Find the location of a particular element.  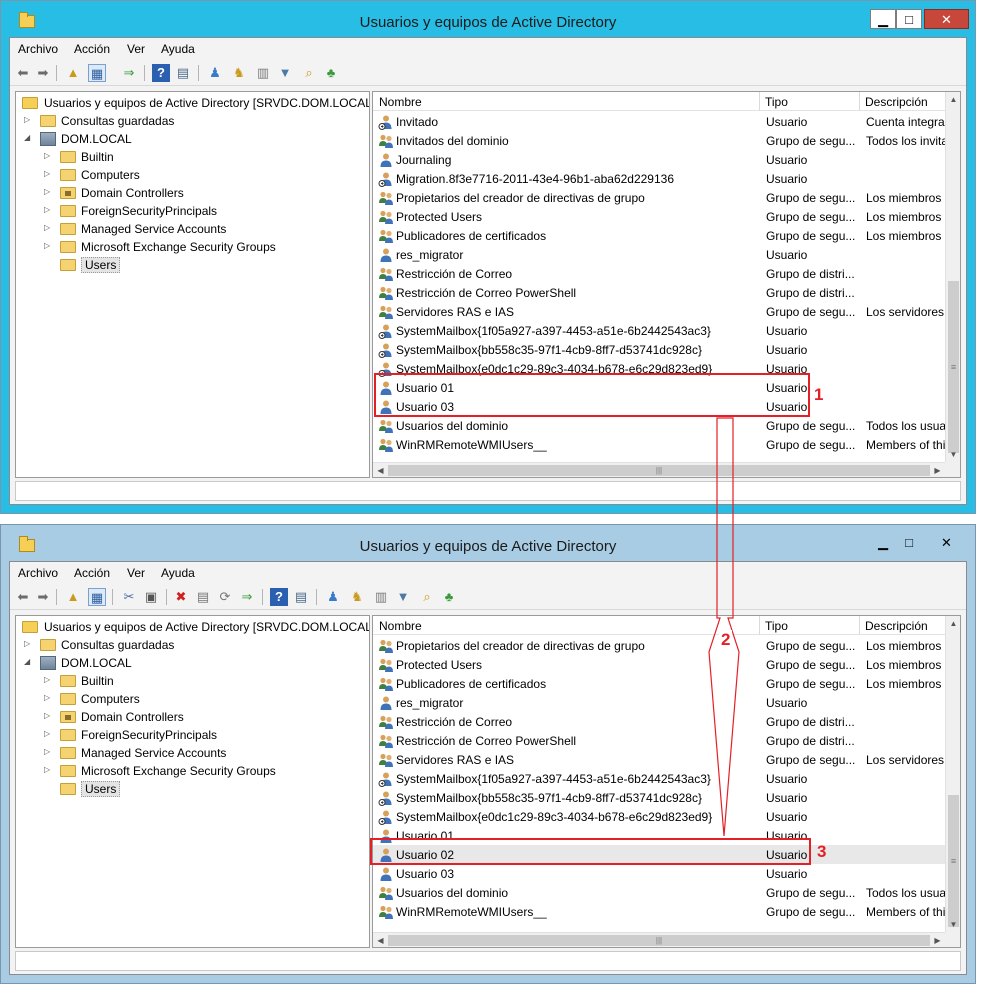

annotation-arrow is located at coordinates (724, 627).